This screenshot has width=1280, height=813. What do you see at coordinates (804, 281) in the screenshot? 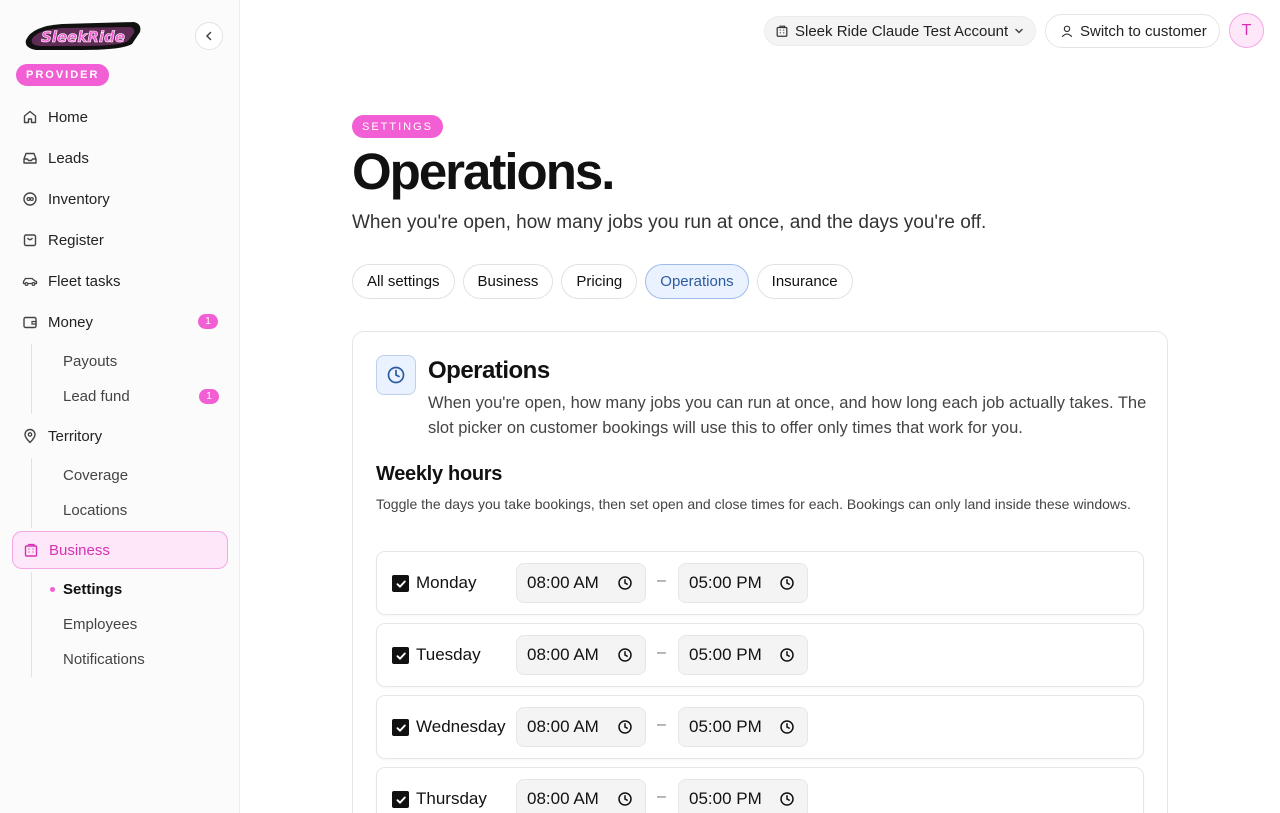
I see `tab-insurance: Insurance` at bounding box center [804, 281].